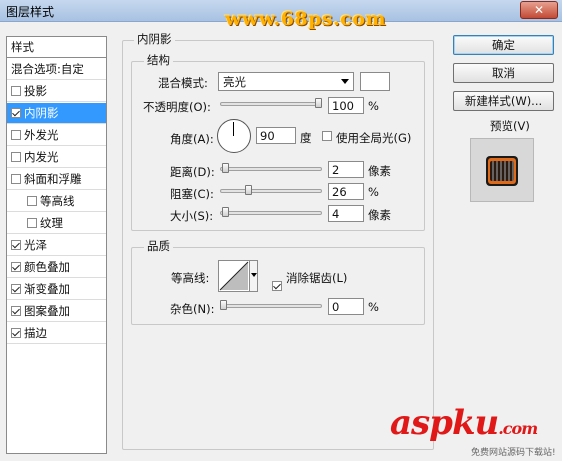  What do you see at coordinates (539, 10) in the screenshot?
I see `close-button: ✕` at bounding box center [539, 10].